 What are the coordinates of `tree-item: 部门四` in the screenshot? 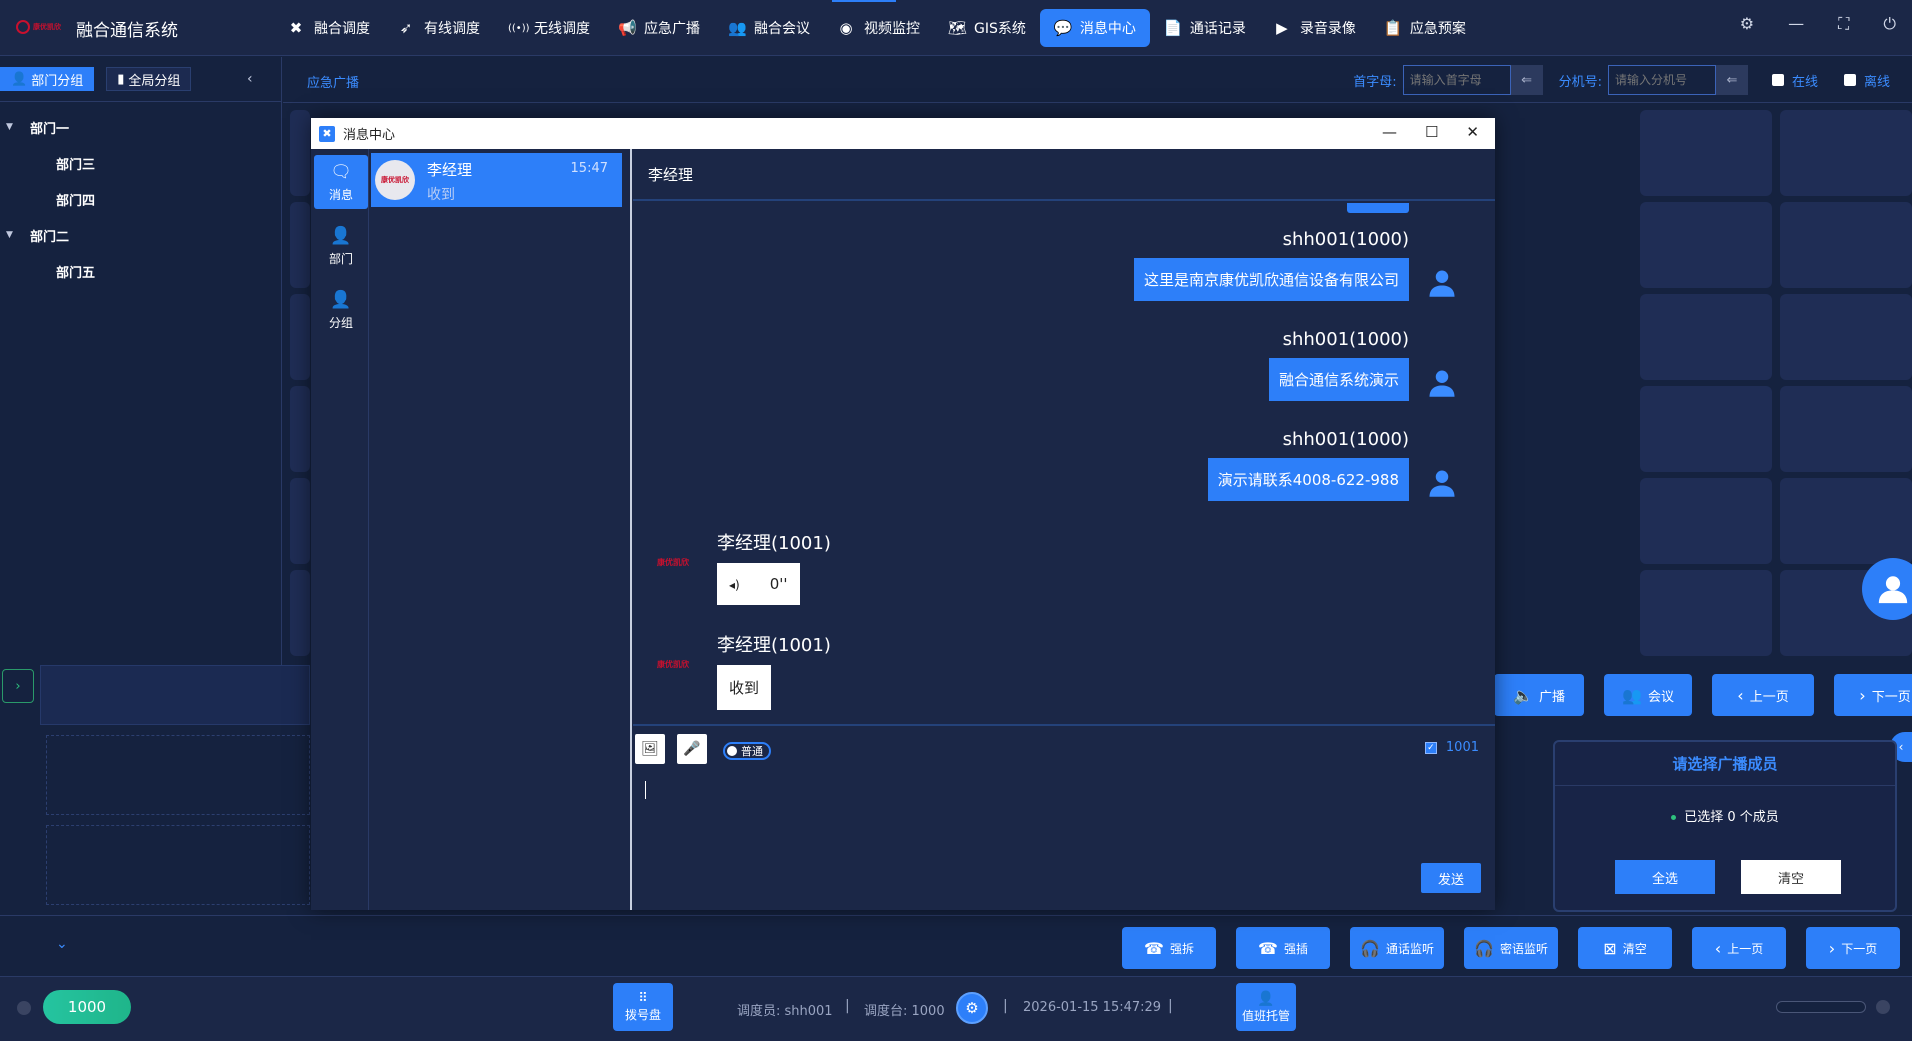 It's located at (47, 199).